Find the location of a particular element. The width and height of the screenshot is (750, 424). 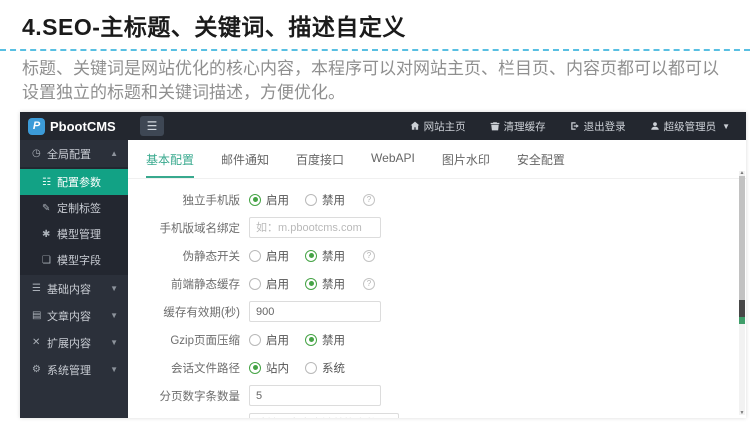

brand-logo: P PbootCMS is located at coordinates (74, 126).